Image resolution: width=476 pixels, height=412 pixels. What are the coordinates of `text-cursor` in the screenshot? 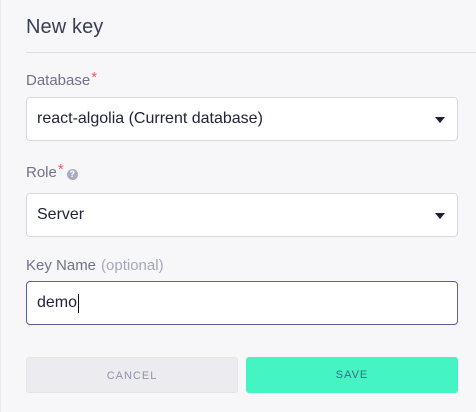 It's located at (79, 303).